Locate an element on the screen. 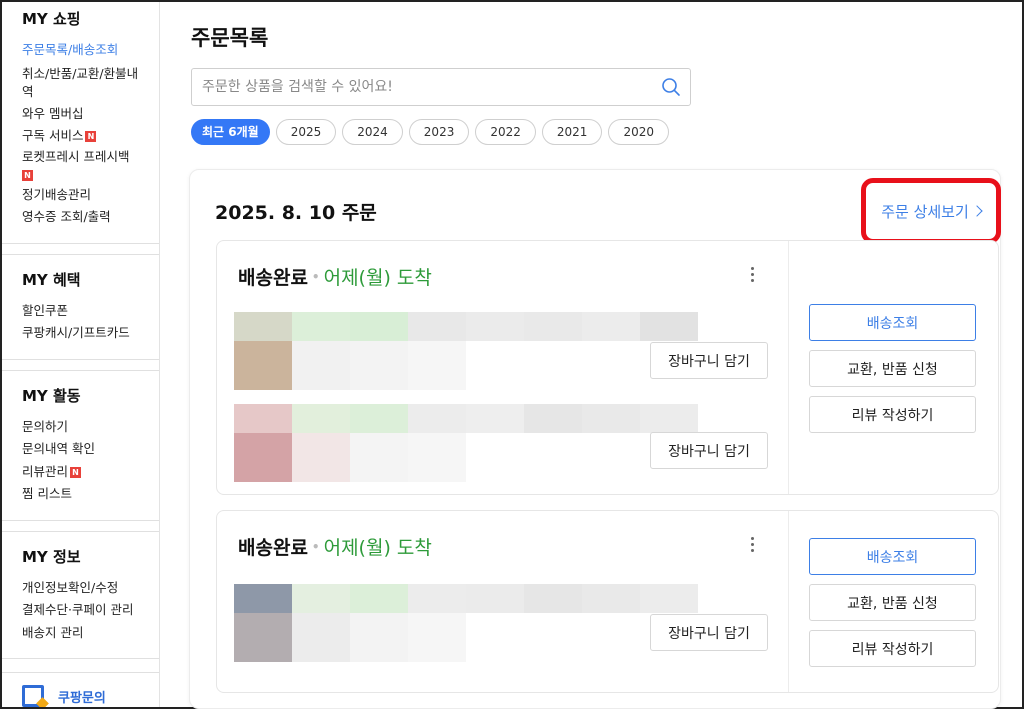  sidebar-item-payment-methods: 결제수단·쿠페이 관리 is located at coordinates (90, 610).